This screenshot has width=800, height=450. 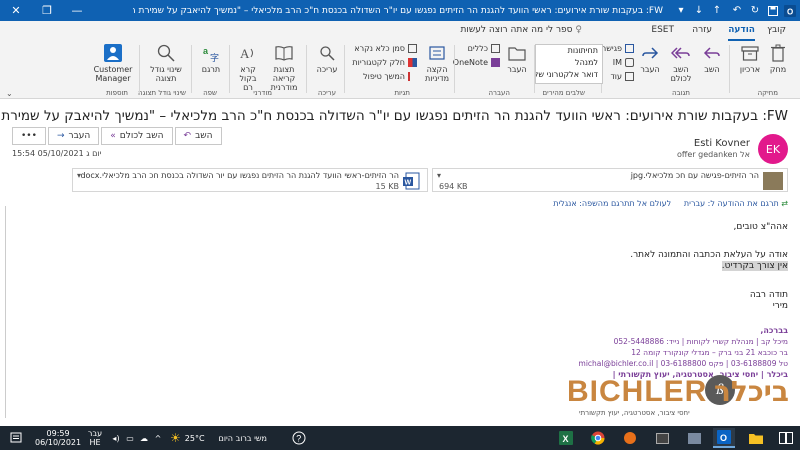 I want to click on chat-icon, so click(x=629, y=62).